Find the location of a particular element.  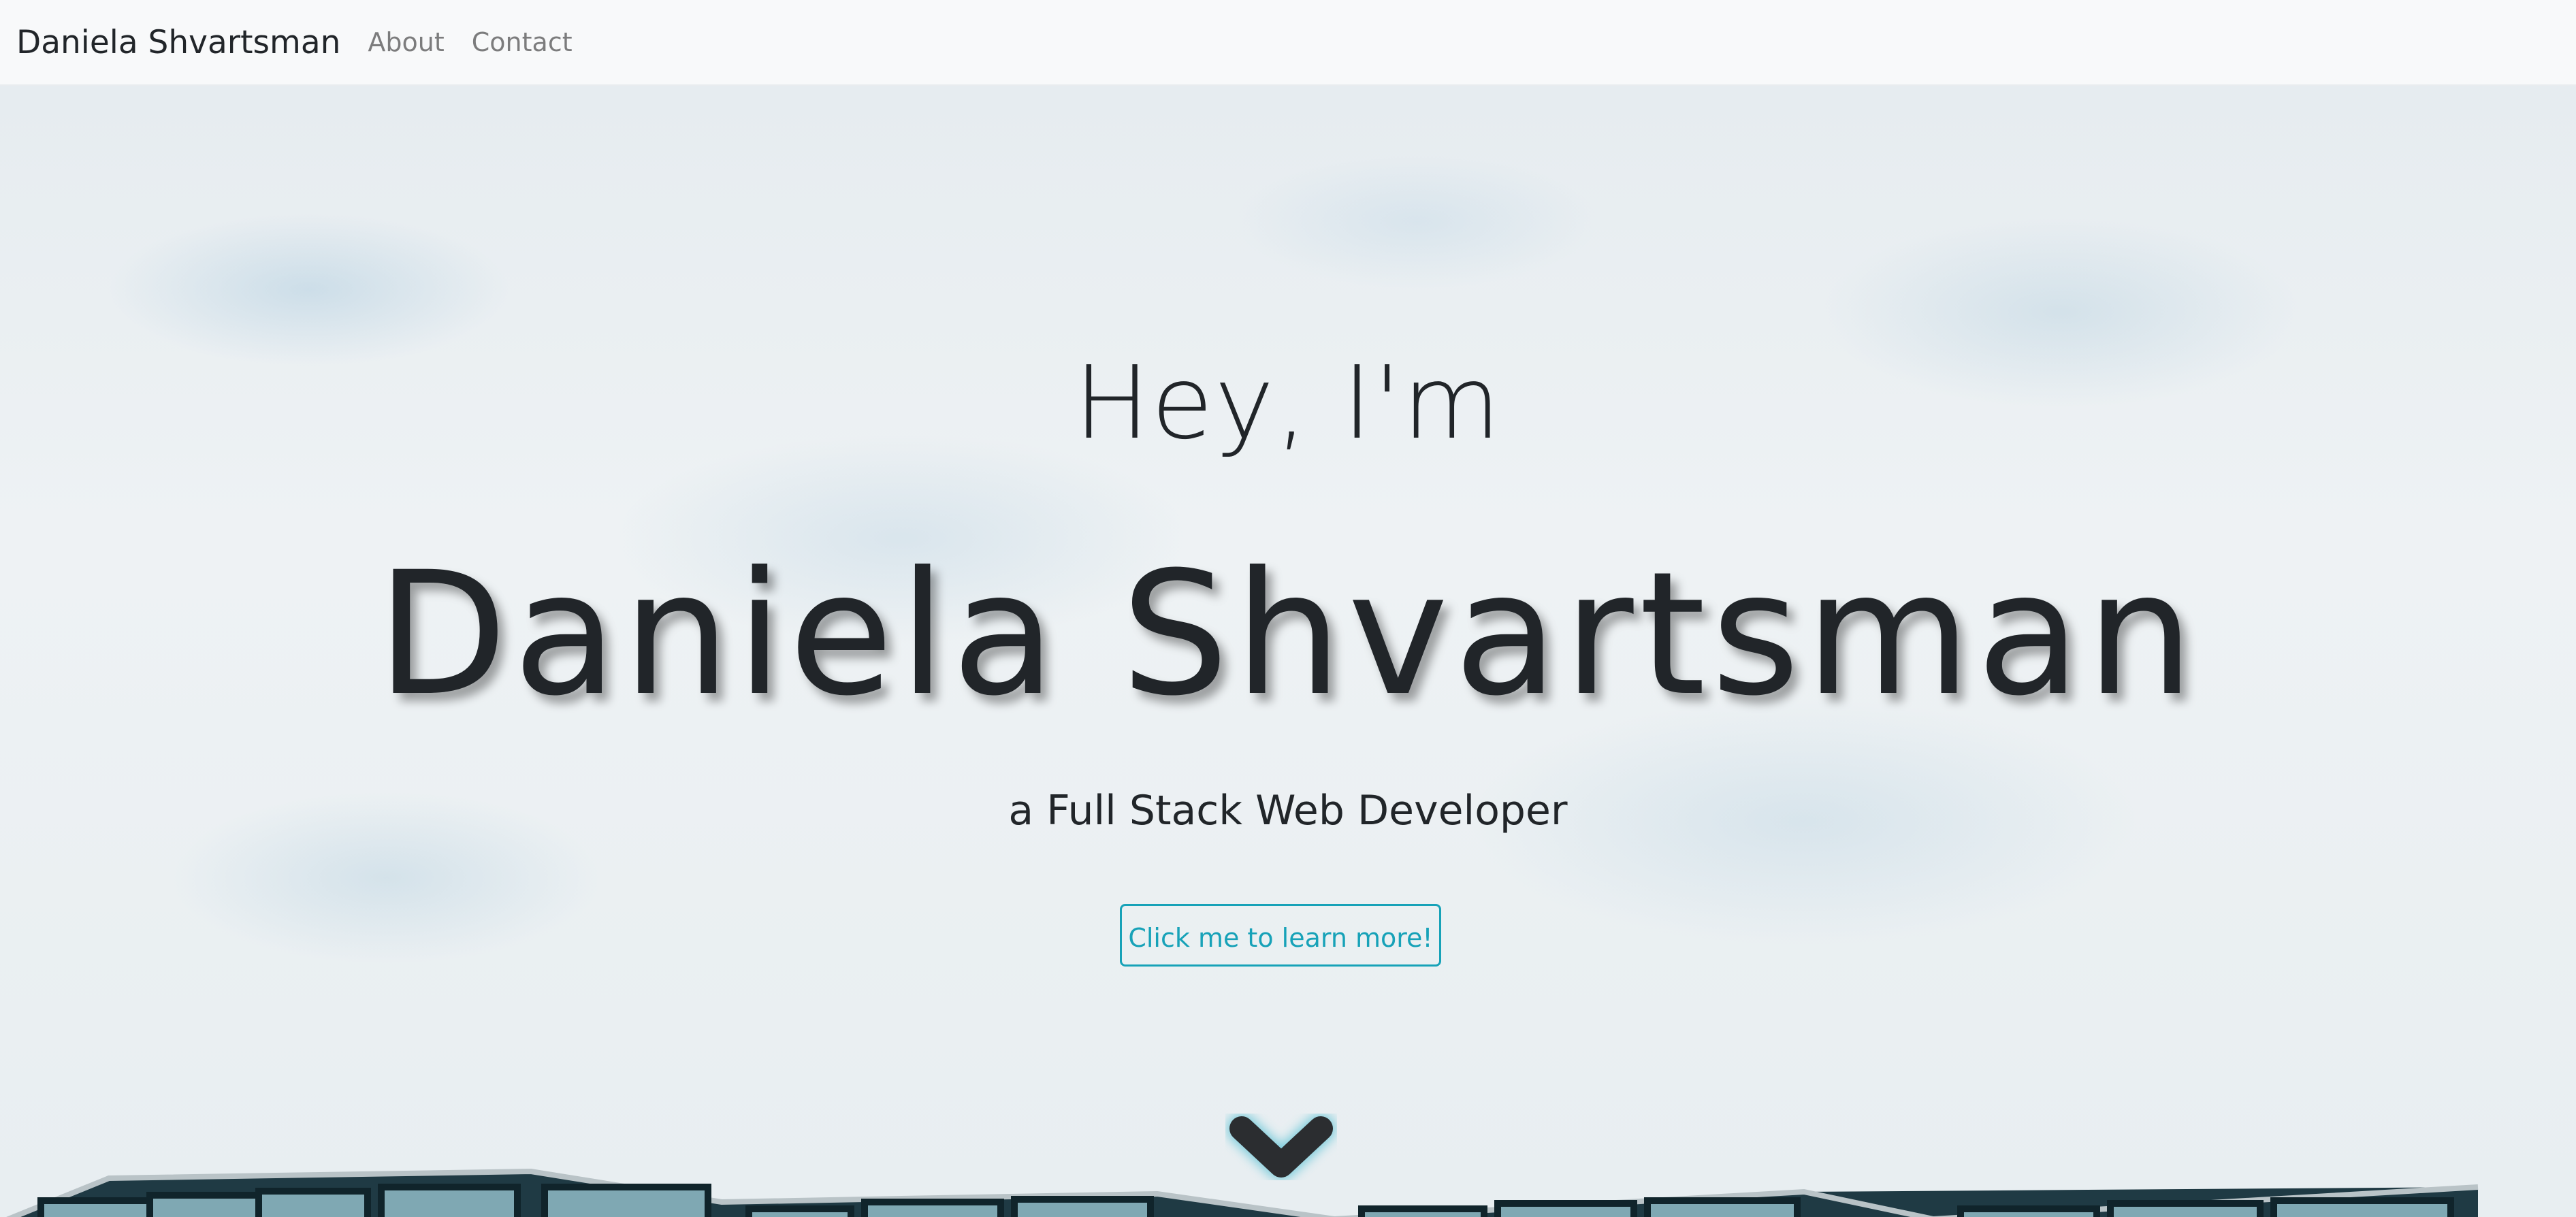

hero-name: Daniela Shvartsman is located at coordinates (1288, 634).